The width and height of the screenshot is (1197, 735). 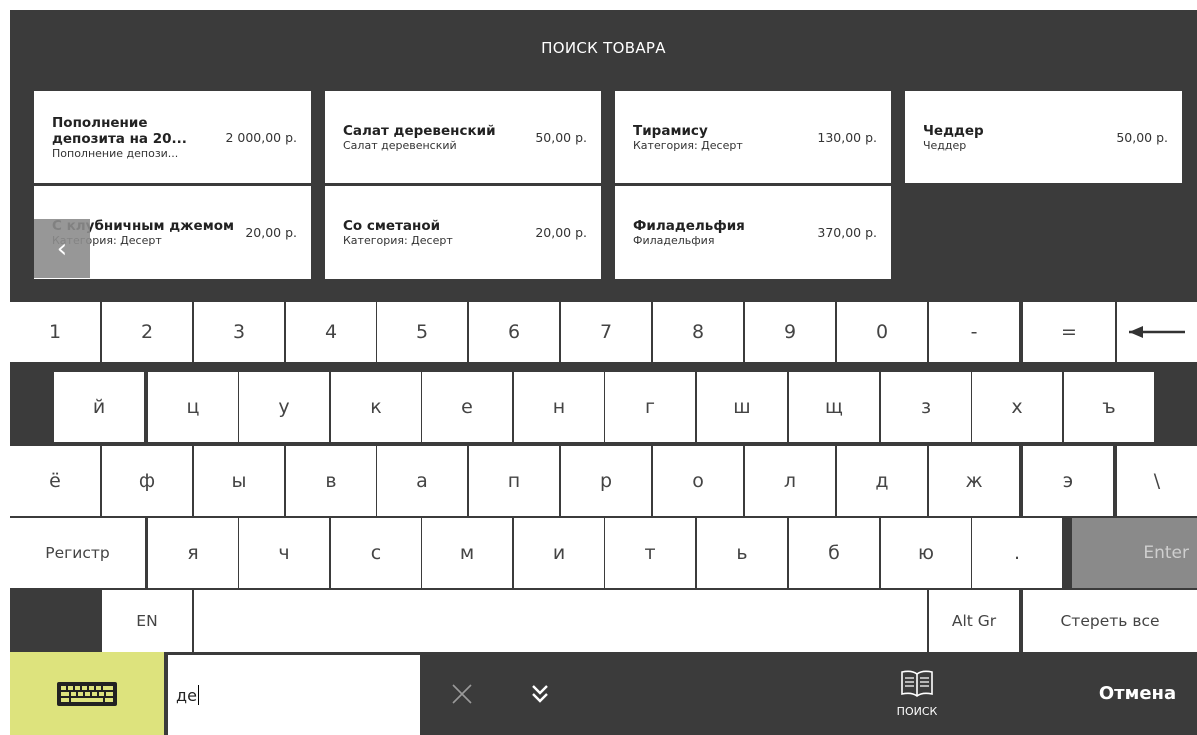 What do you see at coordinates (1110, 621) in the screenshot?
I see `clear-all-key: Стереть все` at bounding box center [1110, 621].